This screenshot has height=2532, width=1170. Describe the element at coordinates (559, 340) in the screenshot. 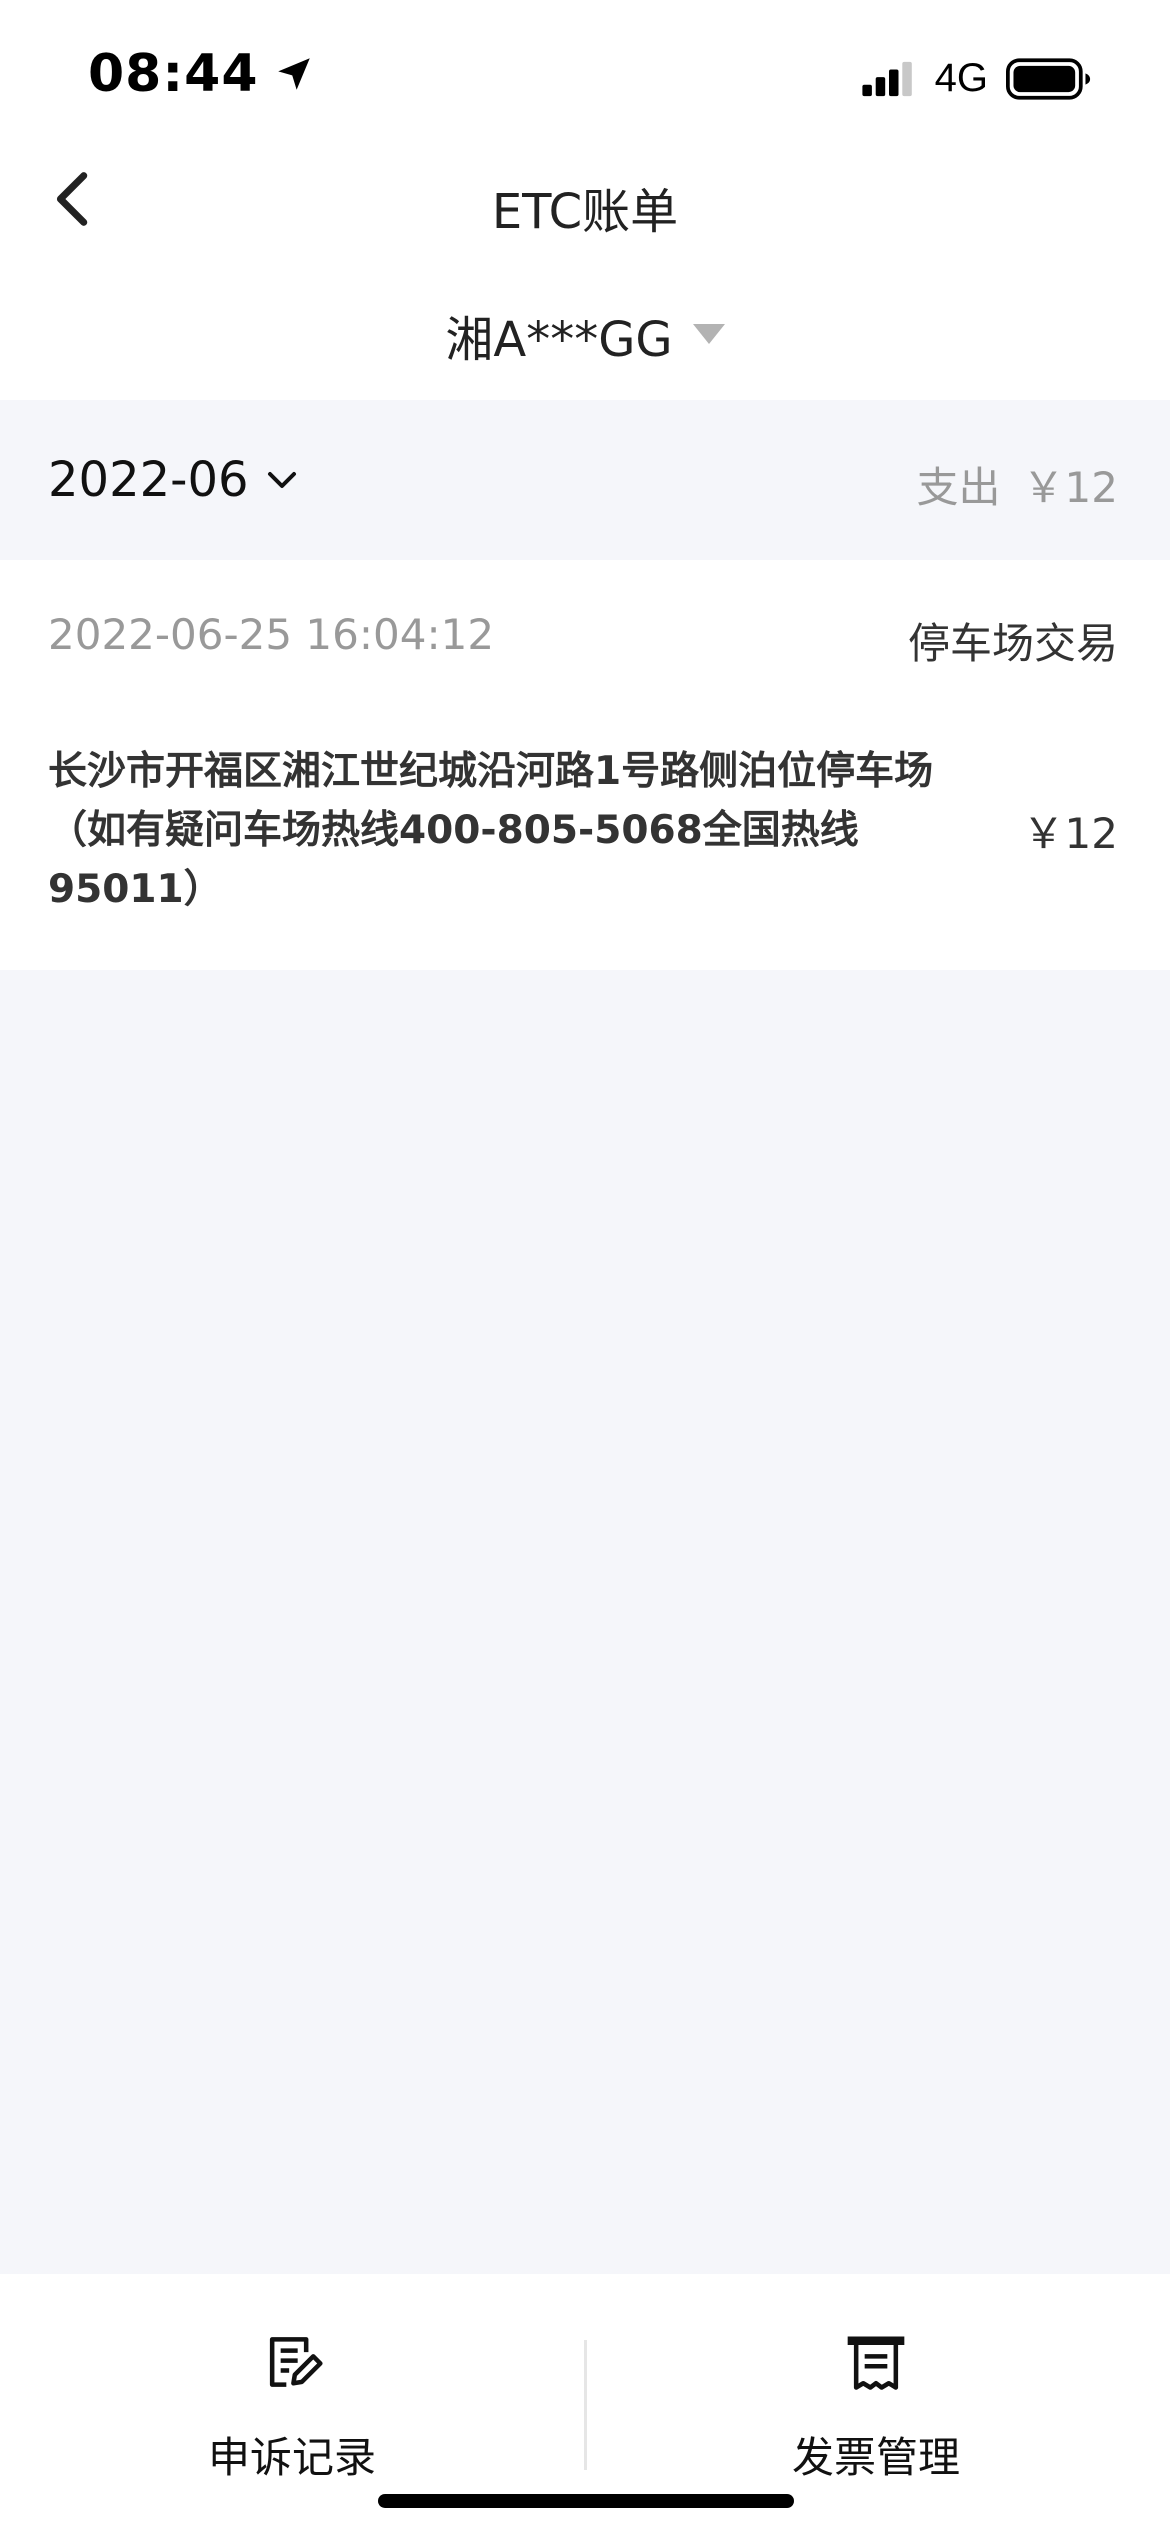

I see `plate-number: 湘A***GG` at that location.